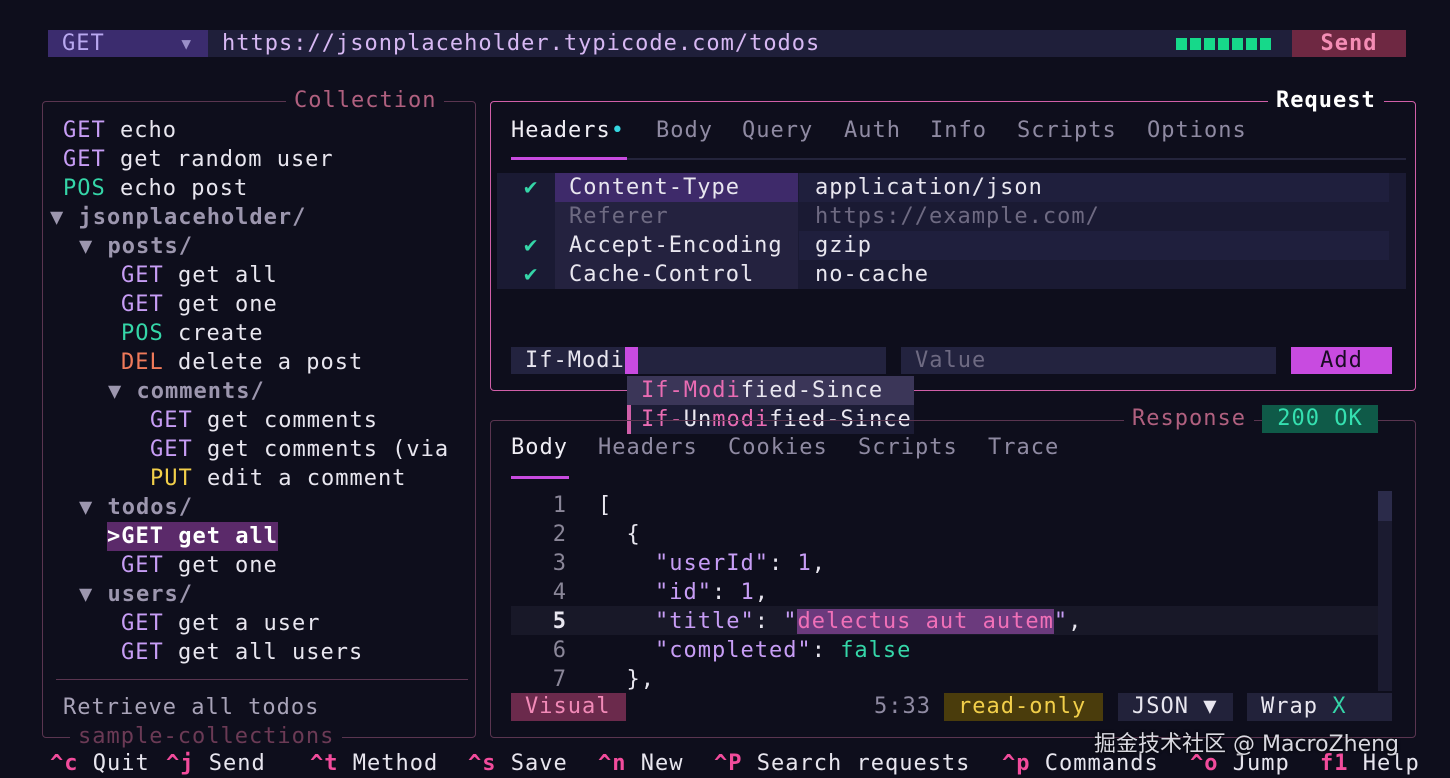 The width and height of the screenshot is (1450, 778). What do you see at coordinates (958, 159) in the screenshot?
I see `request-tabs-divider` at bounding box center [958, 159].